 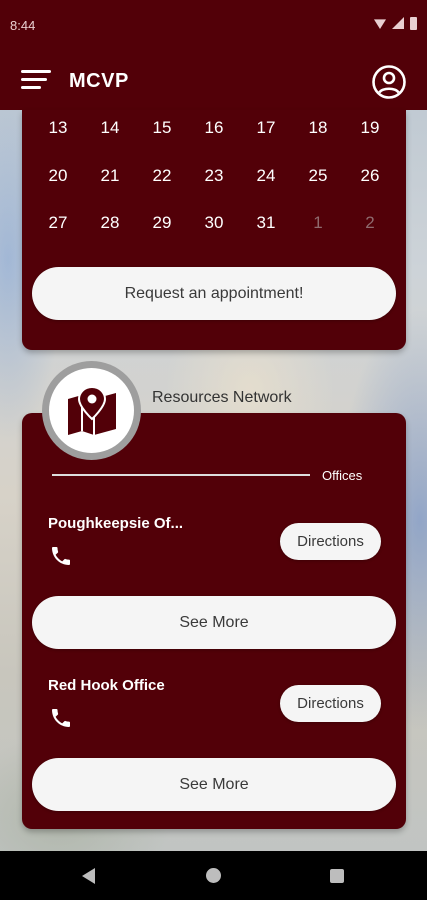 I want to click on calendar-day: 26, so click(x=370, y=176).